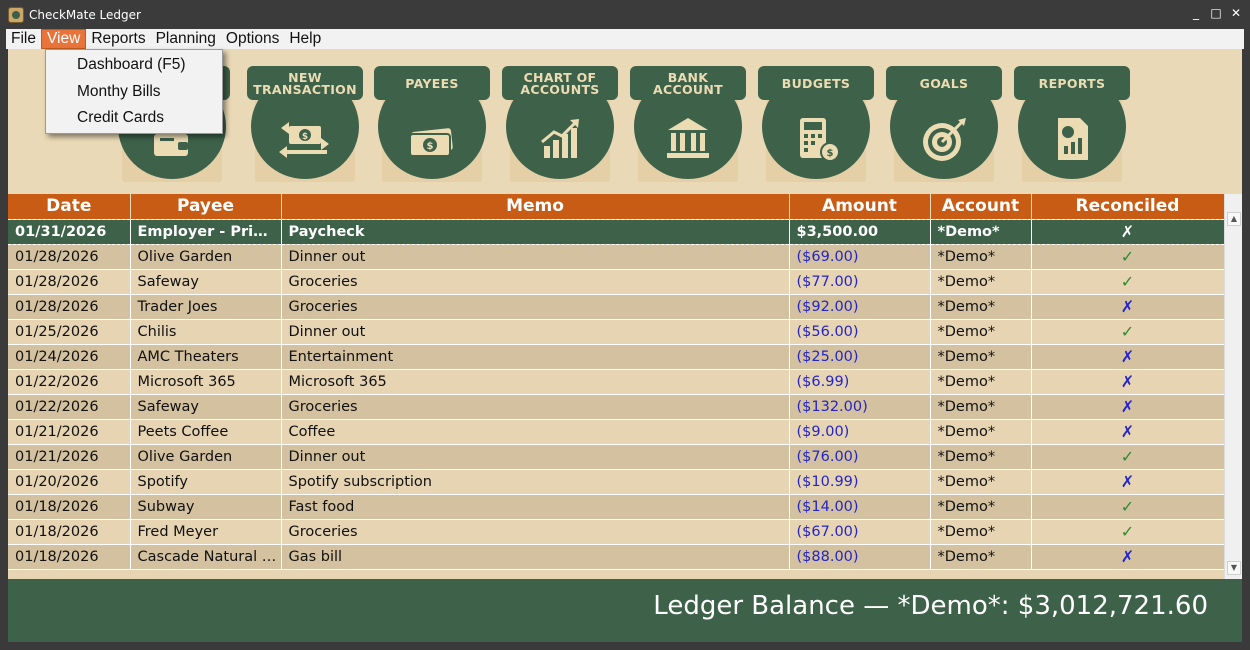 Image resolution: width=1250 pixels, height=650 pixels. What do you see at coordinates (252, 39) in the screenshot?
I see `menu-options: Options` at bounding box center [252, 39].